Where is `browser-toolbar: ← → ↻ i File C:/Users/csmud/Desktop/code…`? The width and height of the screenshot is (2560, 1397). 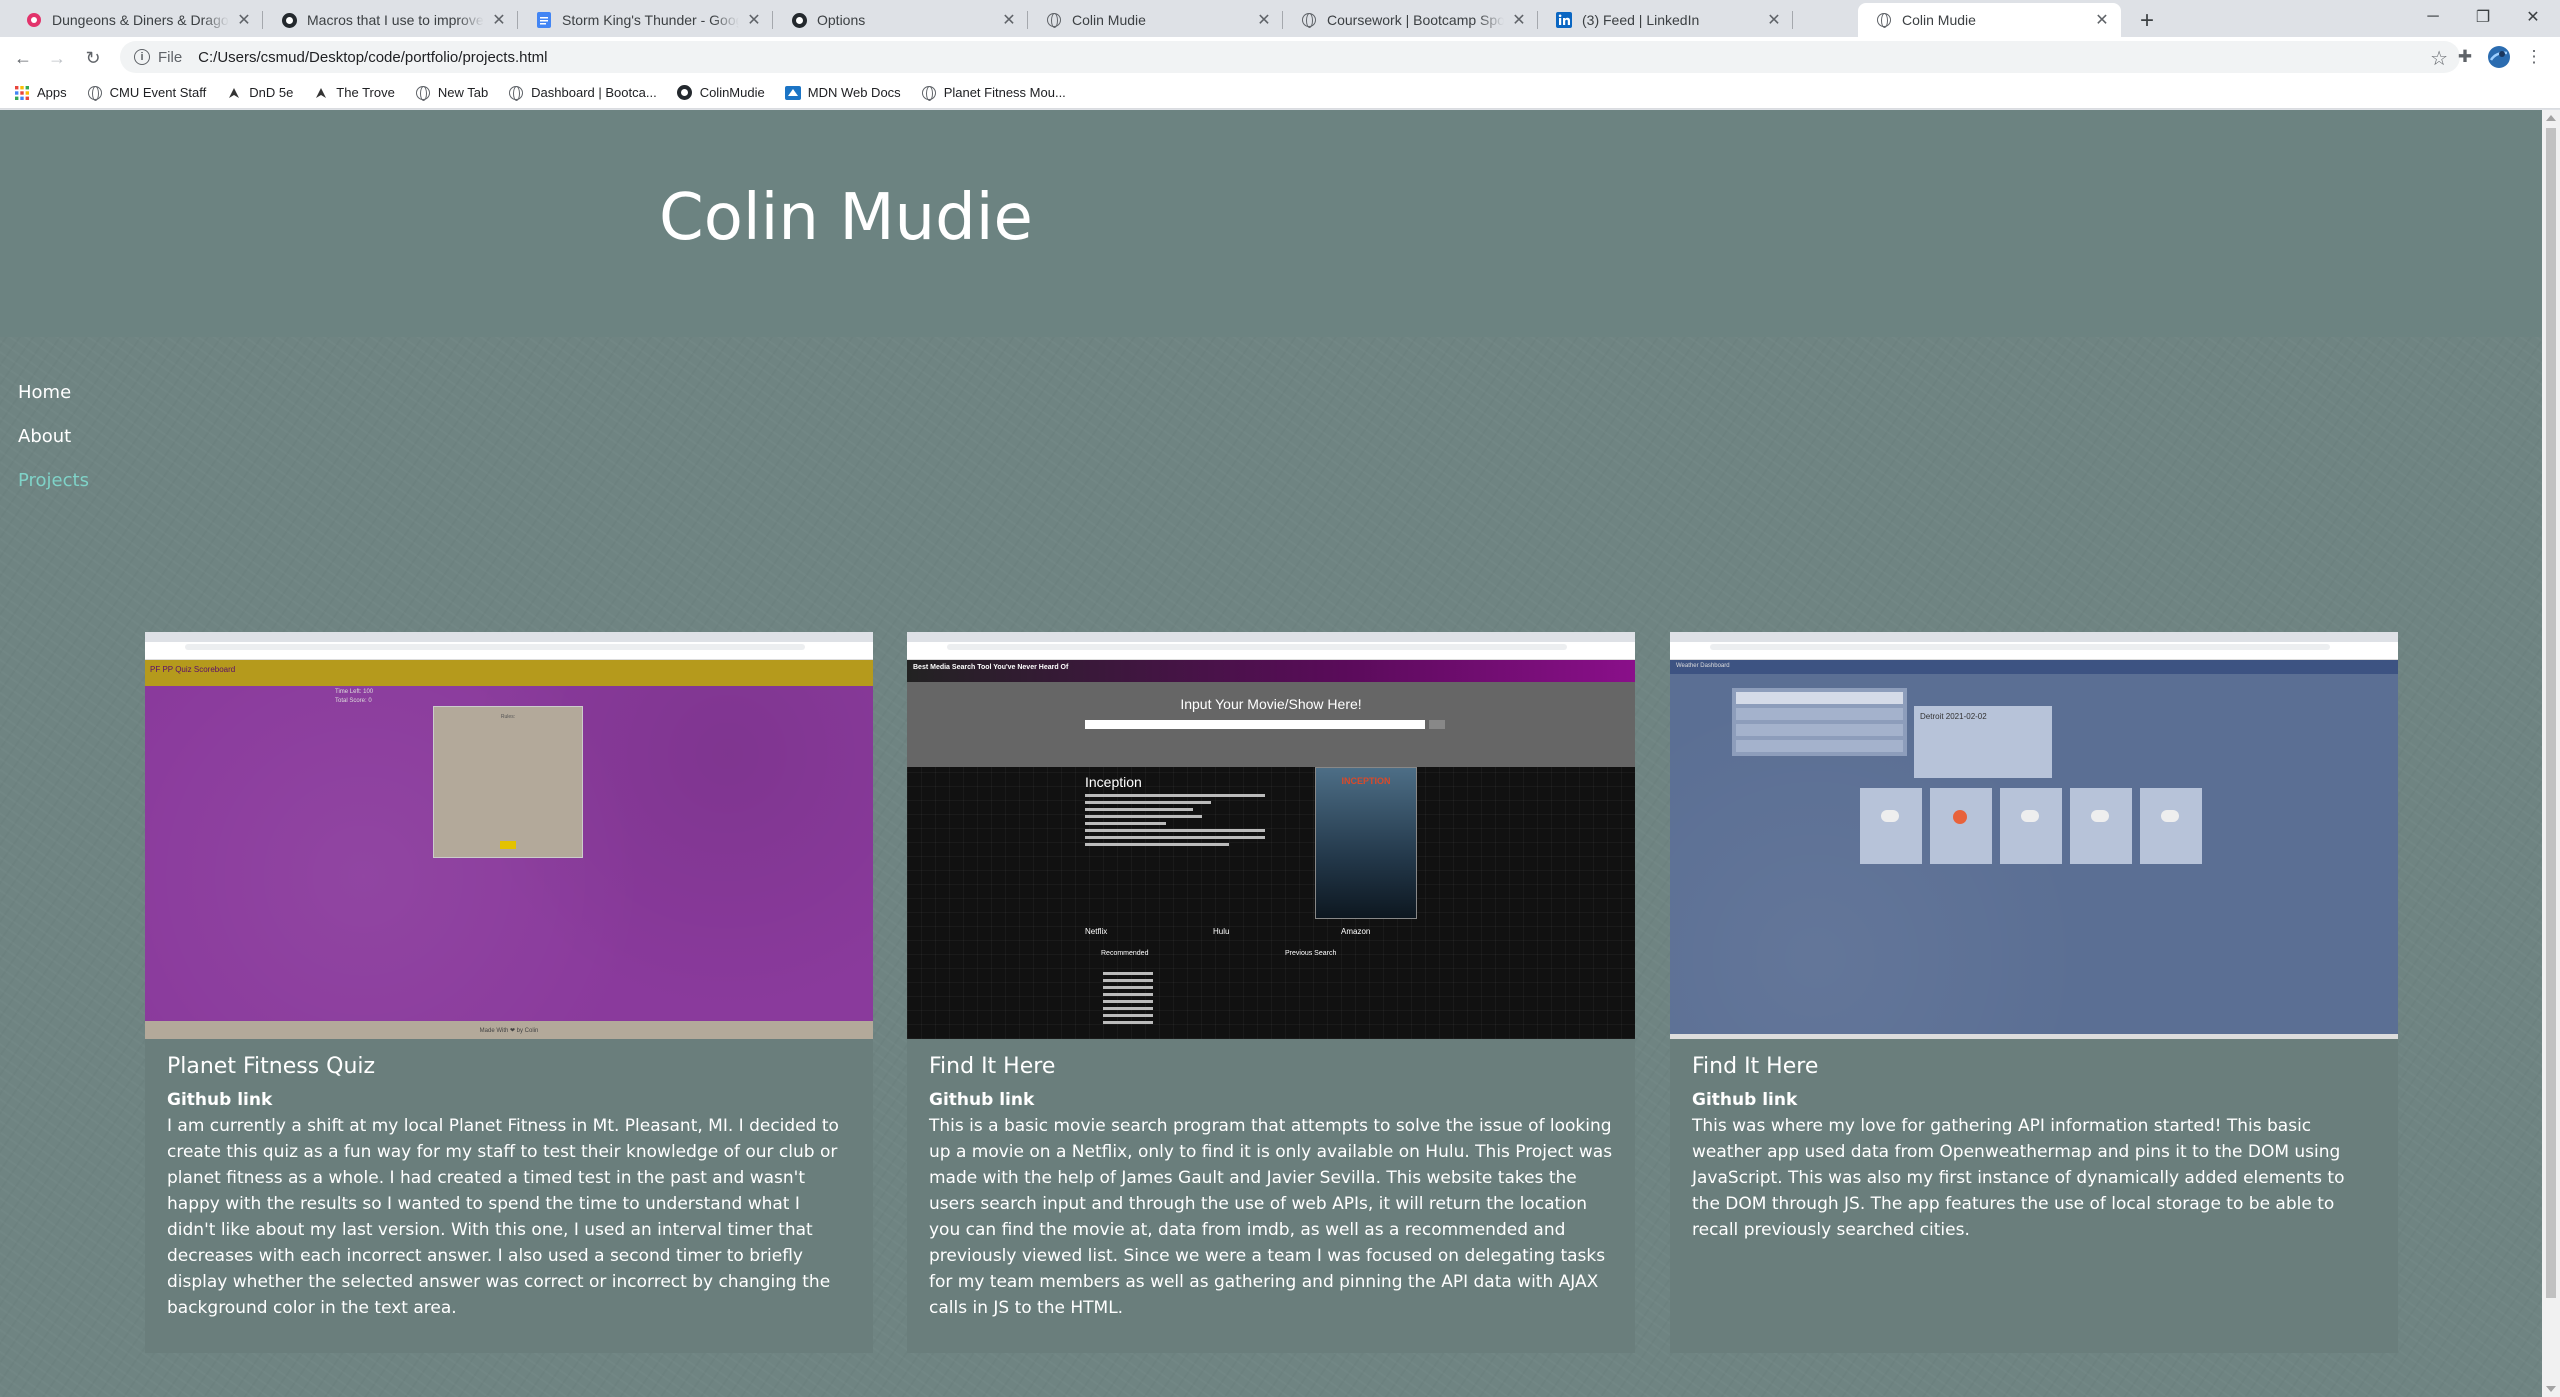
browser-toolbar: ← → ↻ i File C:/Users/csmud/Desktop/code… is located at coordinates (1280, 57).